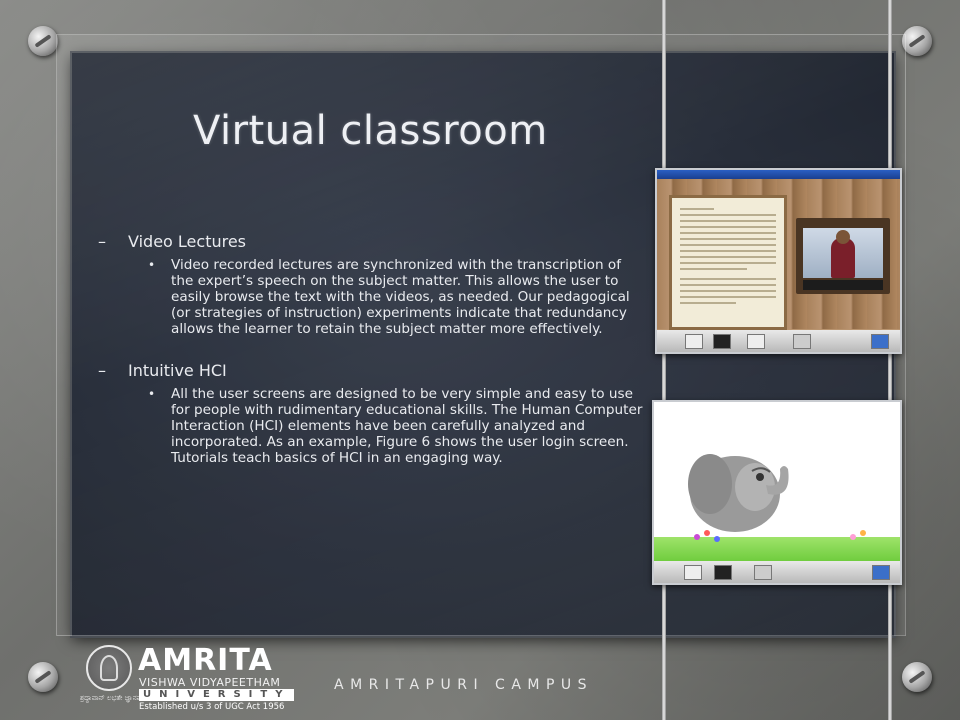 This screenshot has width=960, height=720. I want to click on lecture-video, so click(843, 253).